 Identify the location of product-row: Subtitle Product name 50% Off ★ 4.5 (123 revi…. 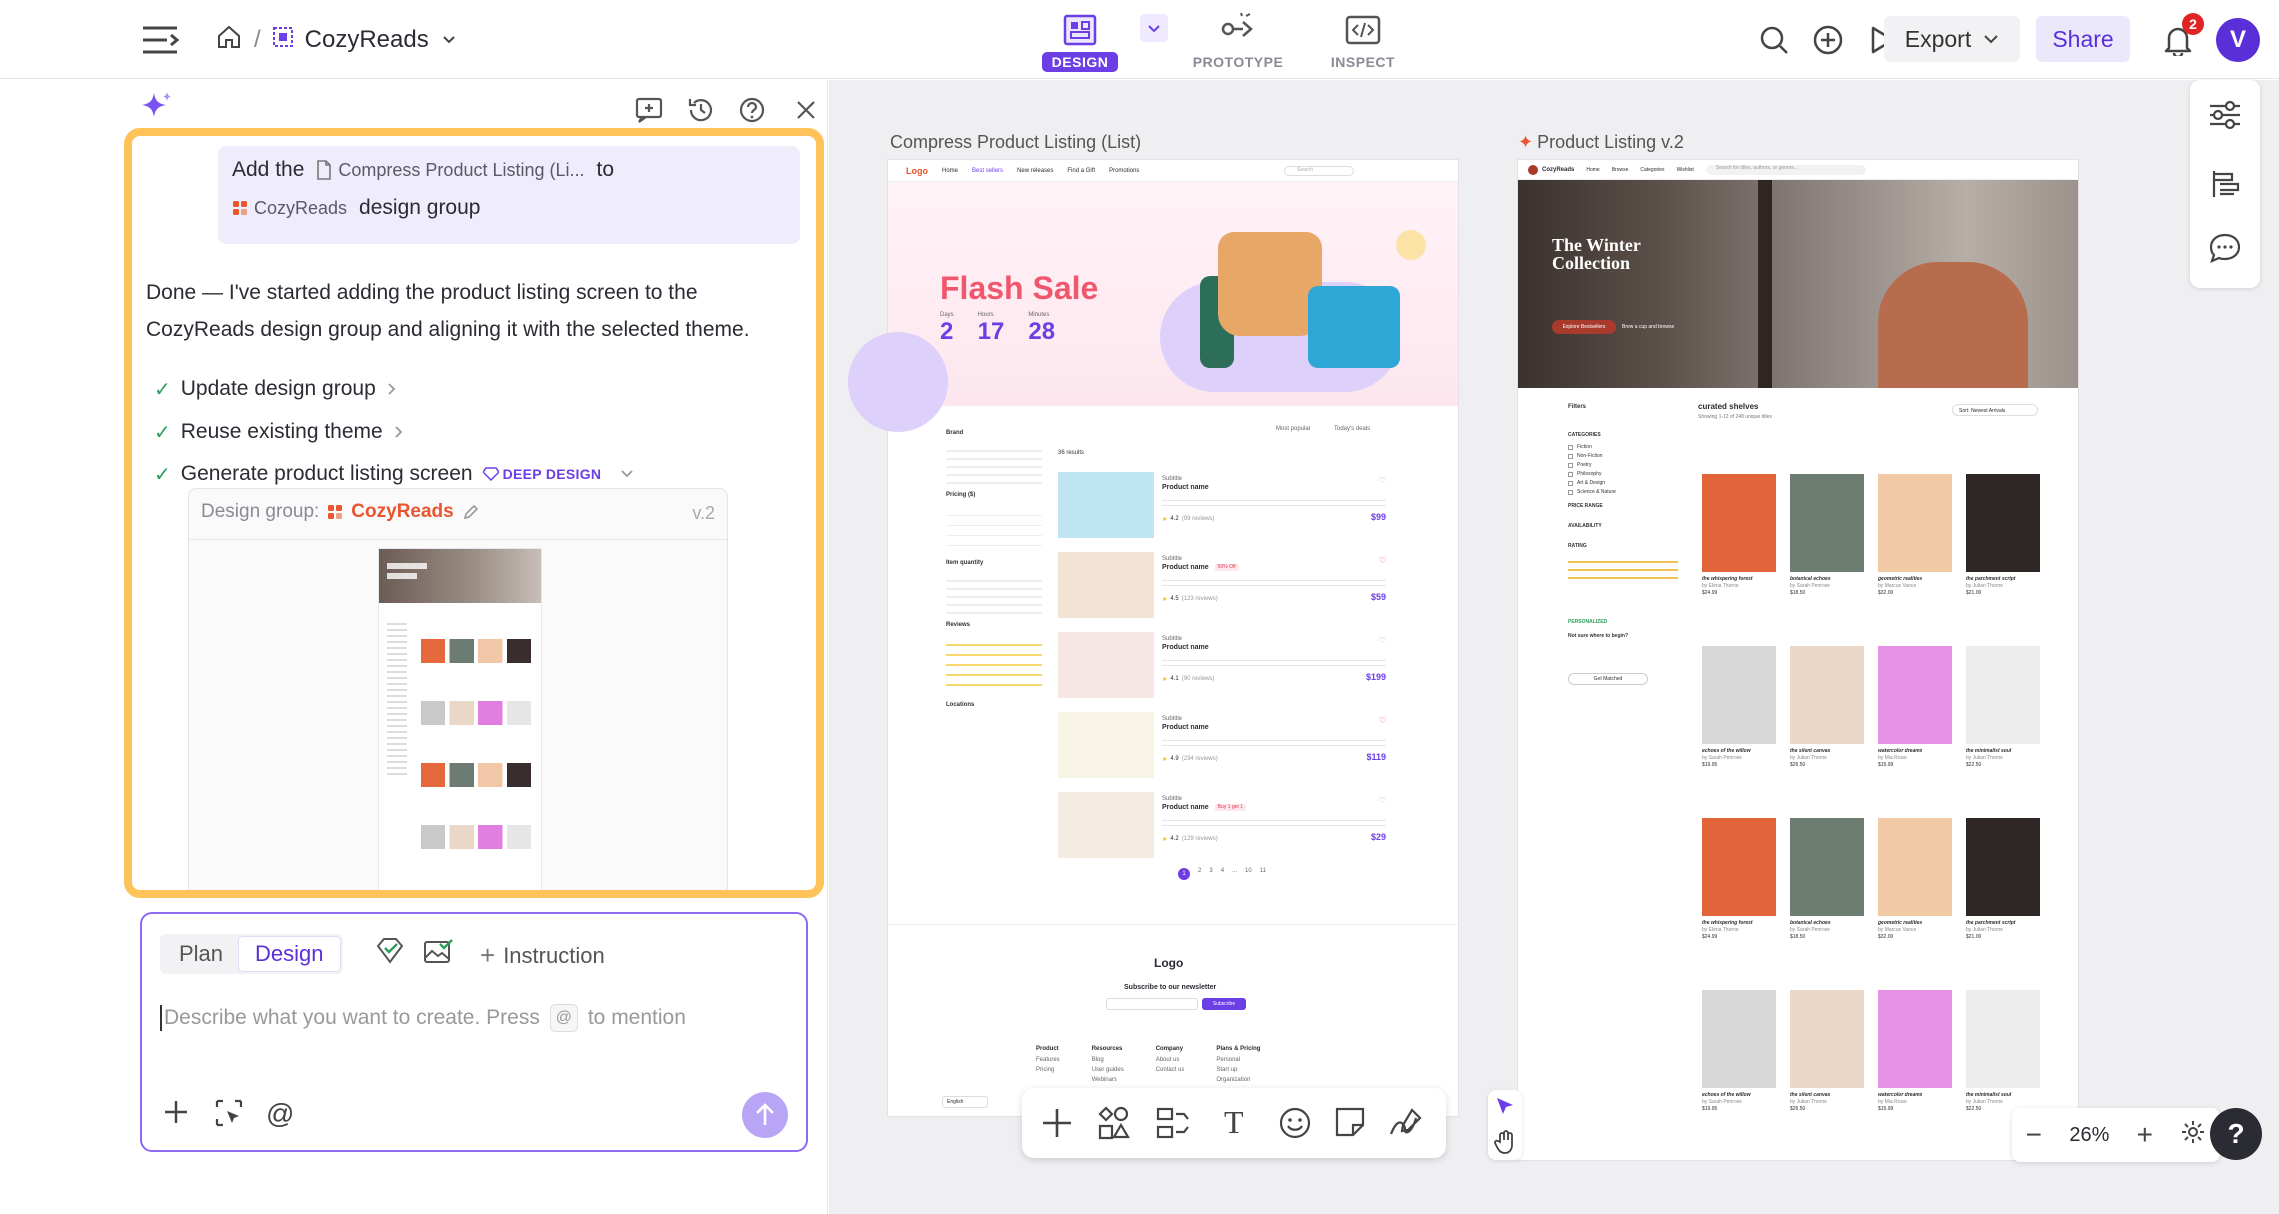
(1228, 587).